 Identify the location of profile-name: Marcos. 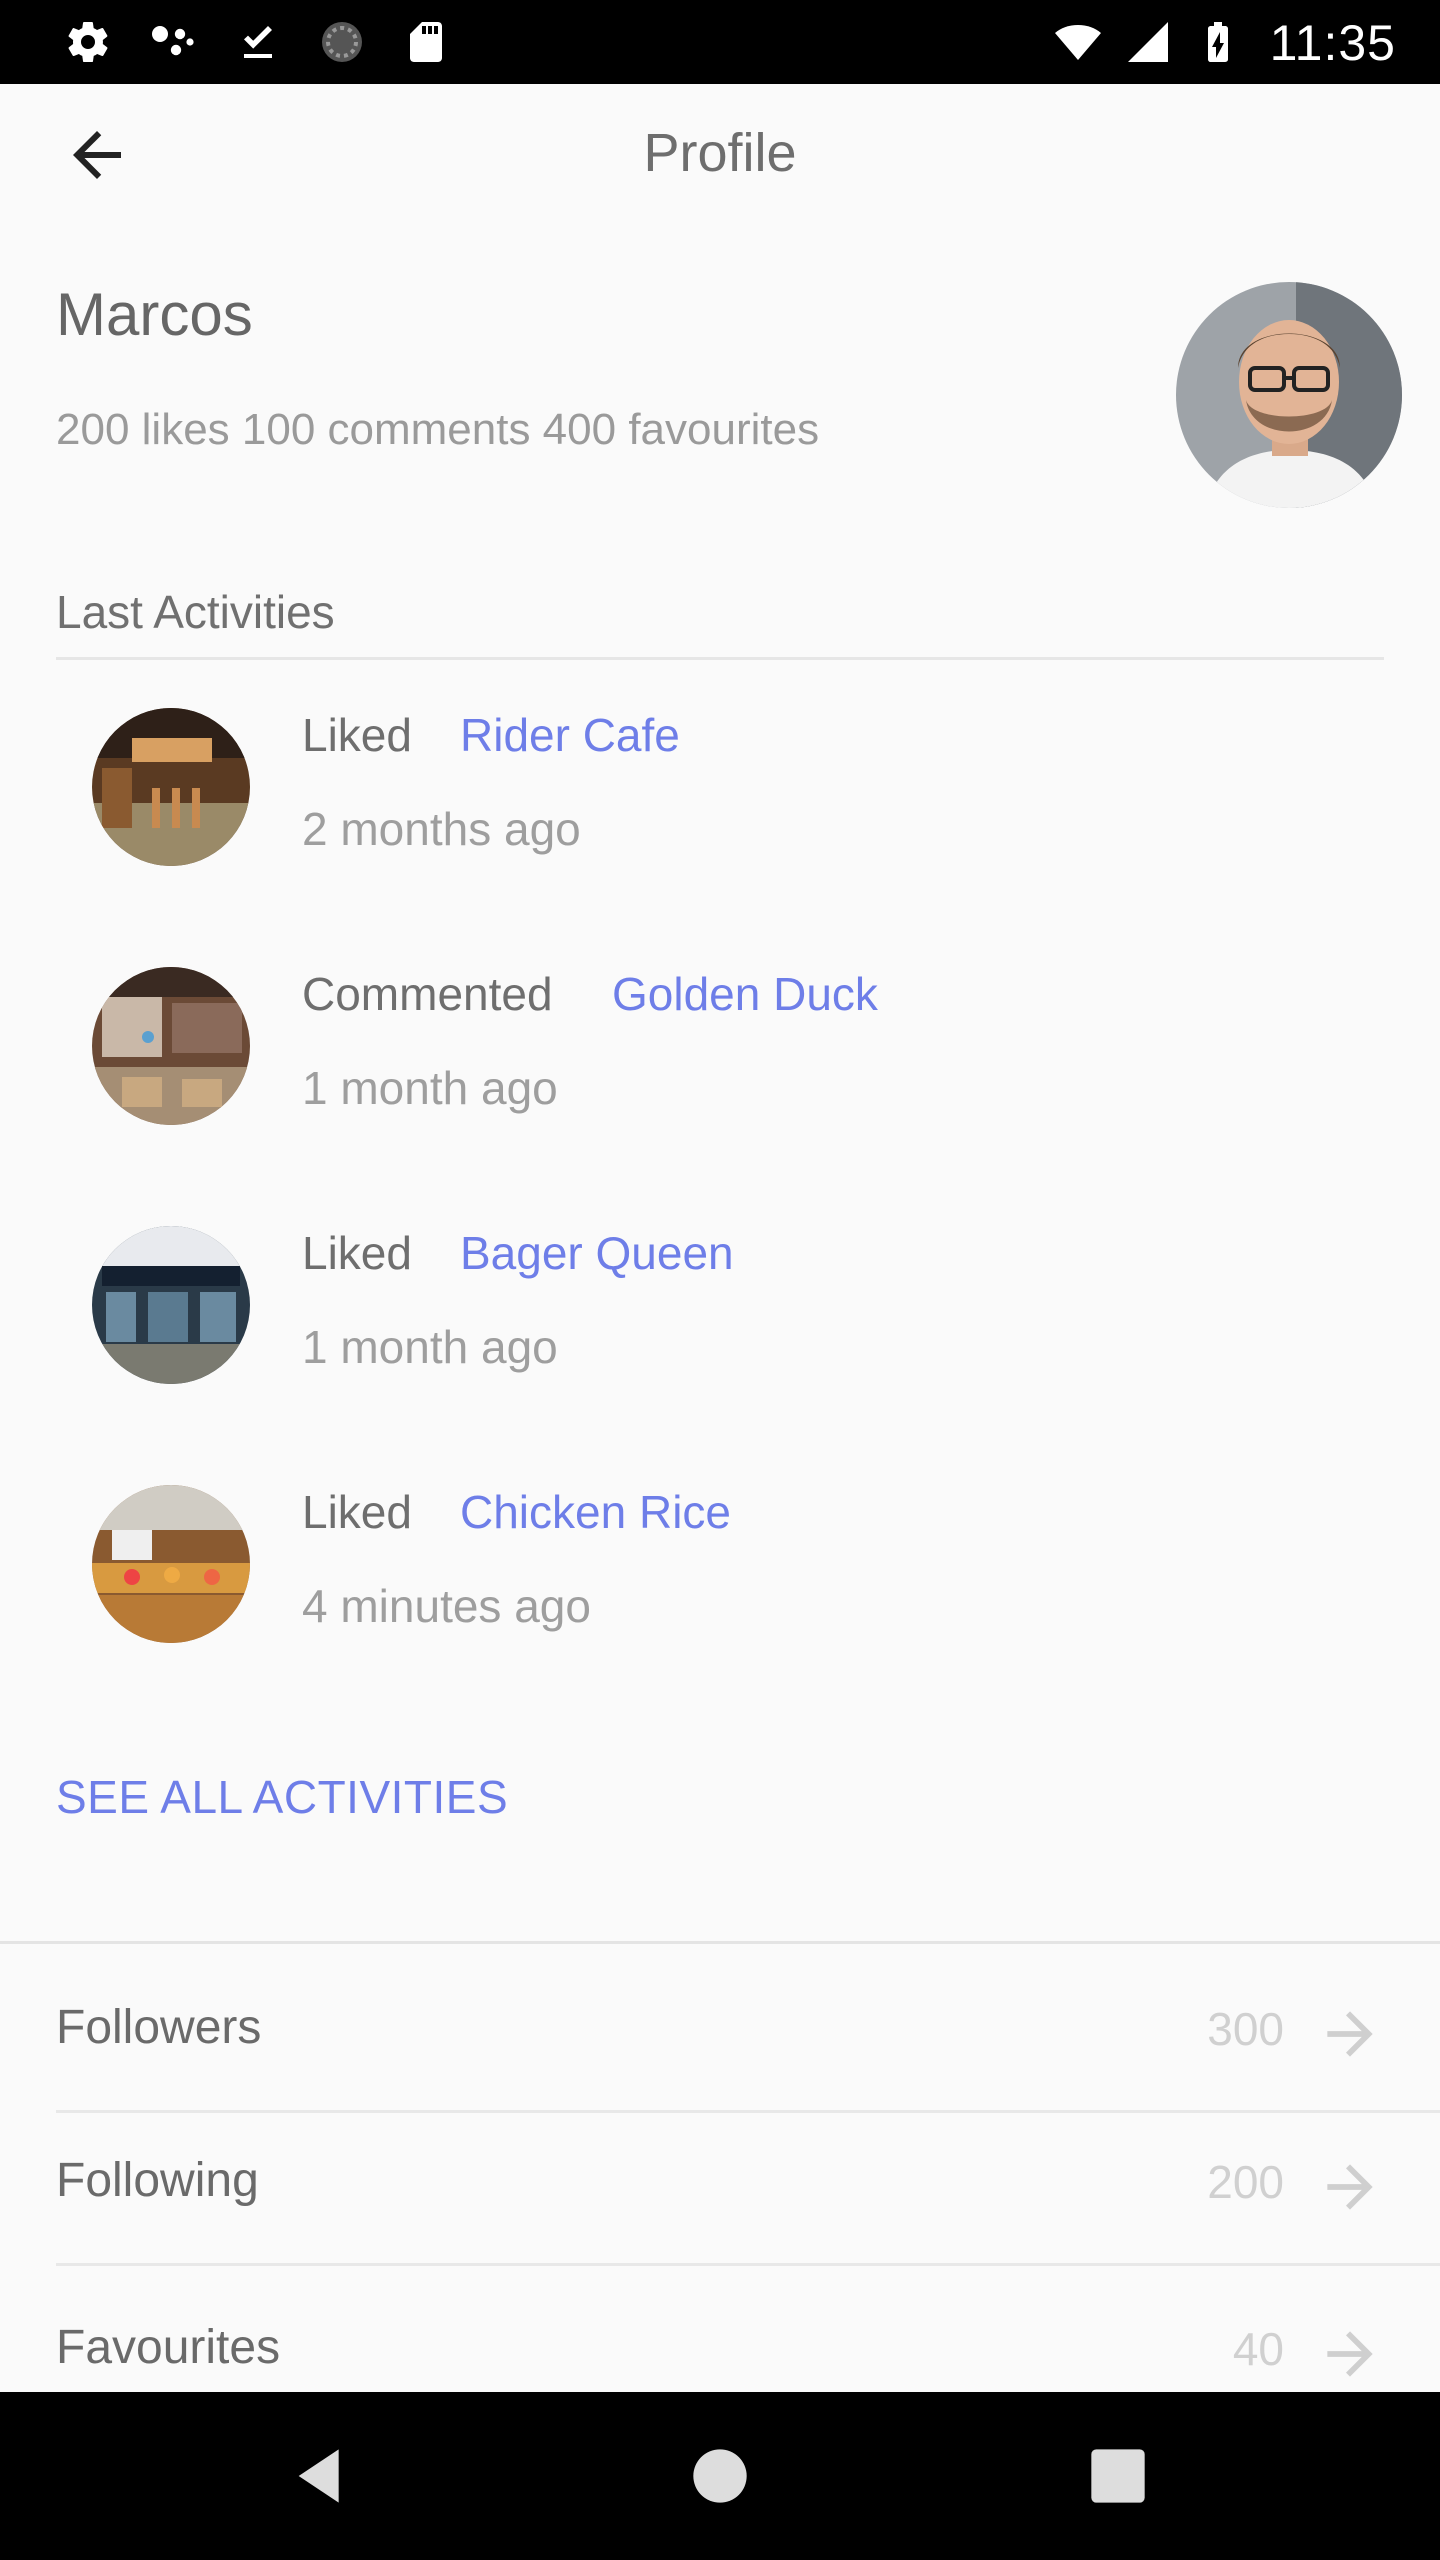
(154, 314).